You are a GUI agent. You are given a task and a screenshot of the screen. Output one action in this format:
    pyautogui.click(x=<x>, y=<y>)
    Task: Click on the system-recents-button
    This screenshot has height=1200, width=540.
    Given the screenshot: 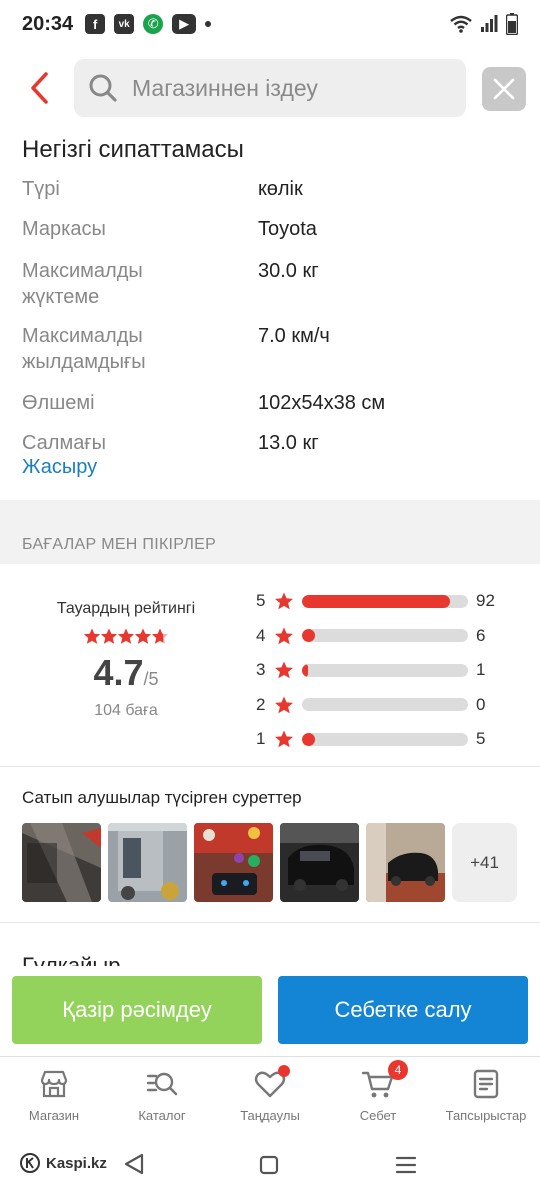 What is the action you would take?
    pyautogui.click(x=406, y=1167)
    